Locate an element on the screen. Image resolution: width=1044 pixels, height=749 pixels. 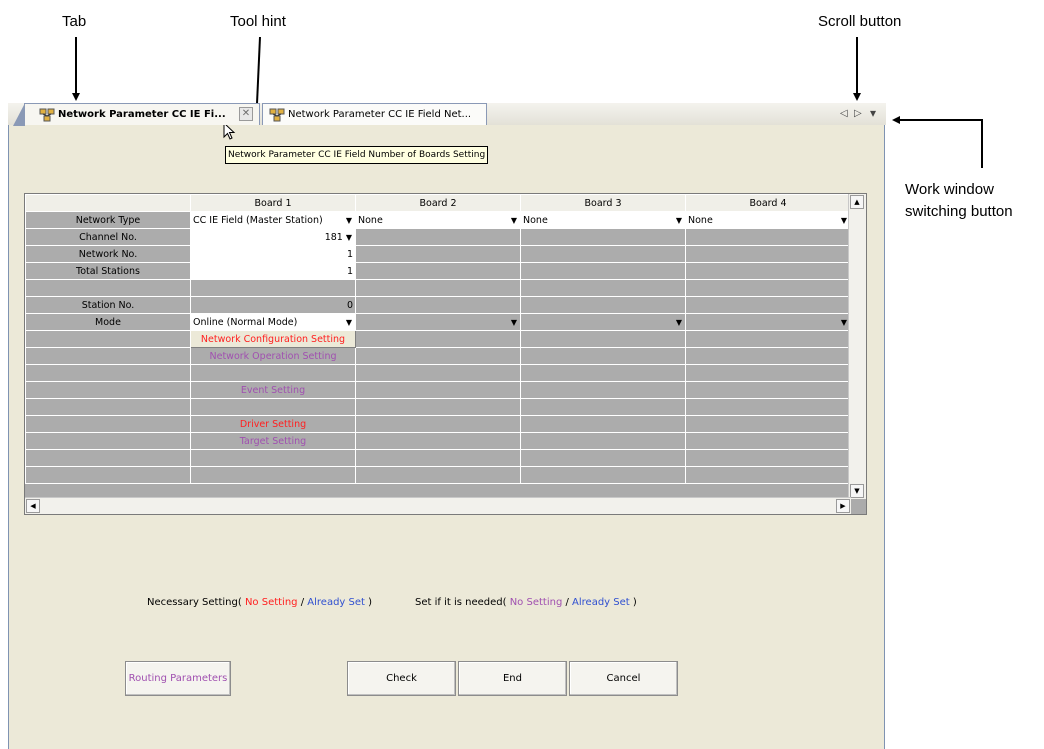
table-row: Mode Online (Normal Mode) ▼ ▼ ▼ ▼ is located at coordinates (438, 322).